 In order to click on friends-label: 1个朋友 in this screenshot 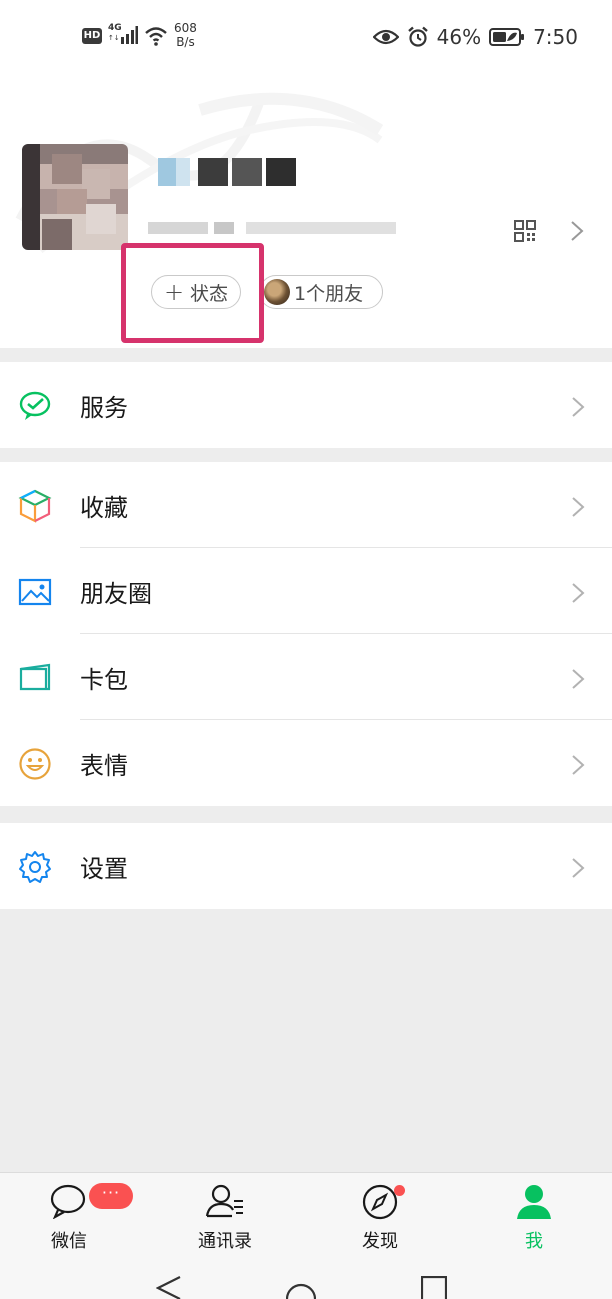, I will do `click(329, 293)`.